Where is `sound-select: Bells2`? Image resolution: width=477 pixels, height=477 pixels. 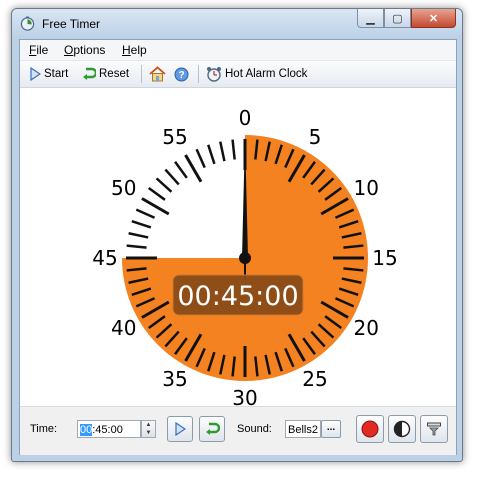 sound-select: Bells2 is located at coordinates (303, 429).